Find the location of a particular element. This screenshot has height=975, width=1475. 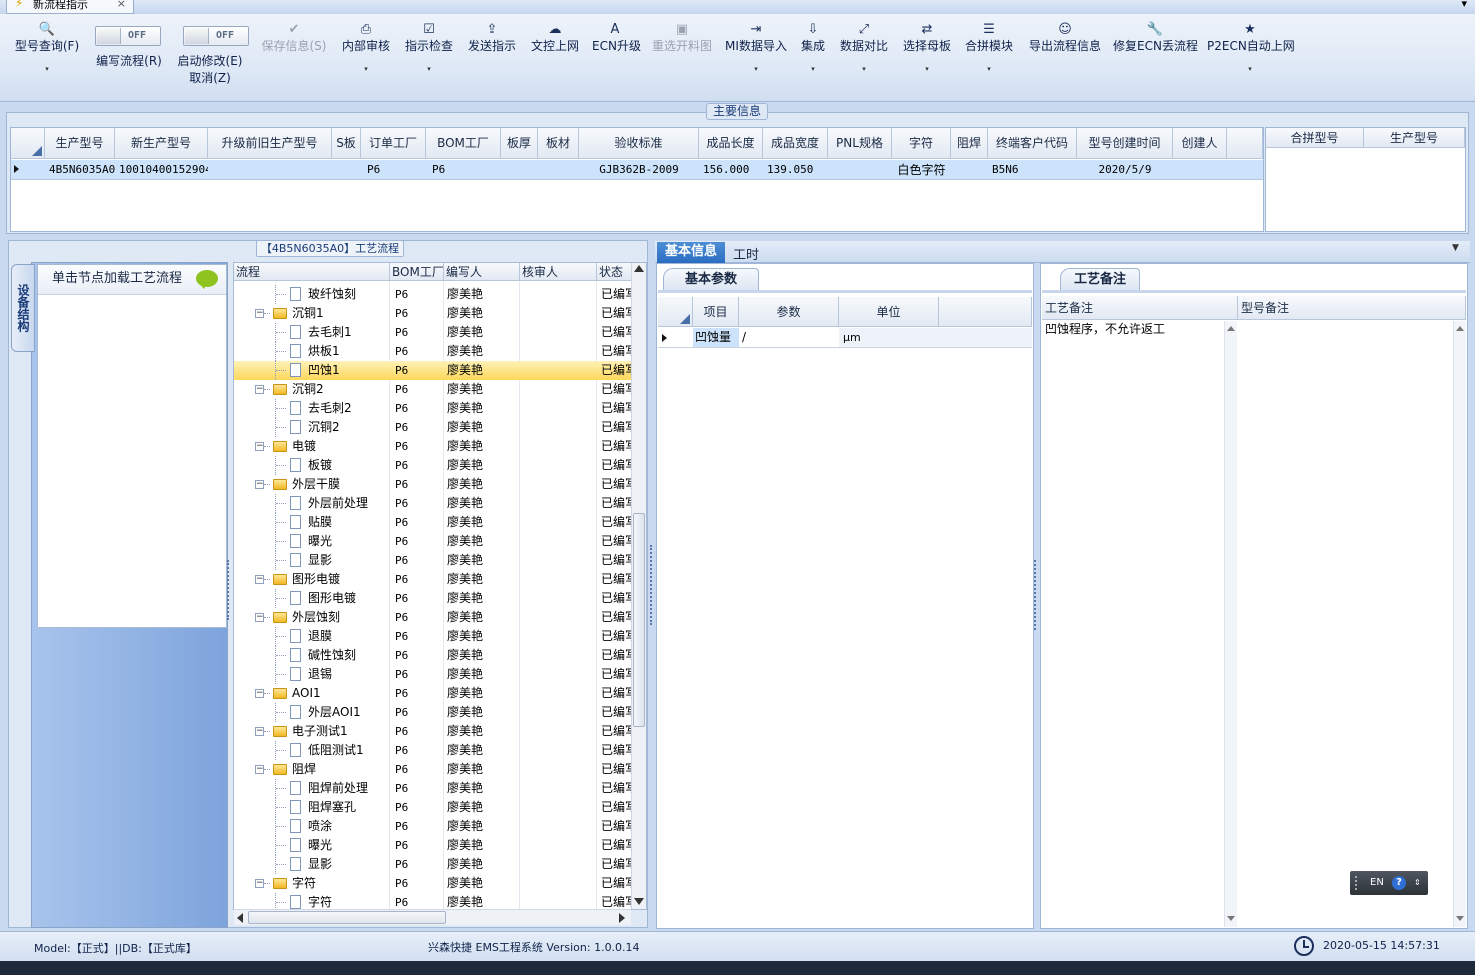

col-header: 终端客户代码 is located at coordinates (1032, 143).